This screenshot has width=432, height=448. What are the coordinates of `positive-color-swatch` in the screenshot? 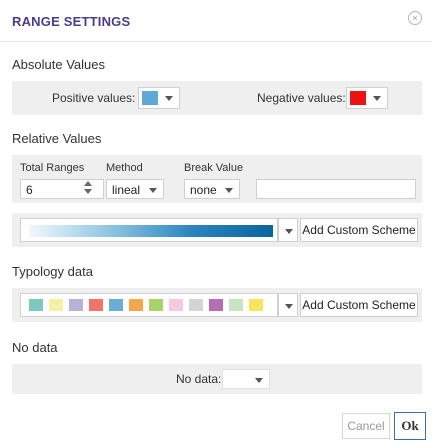 It's located at (150, 98).